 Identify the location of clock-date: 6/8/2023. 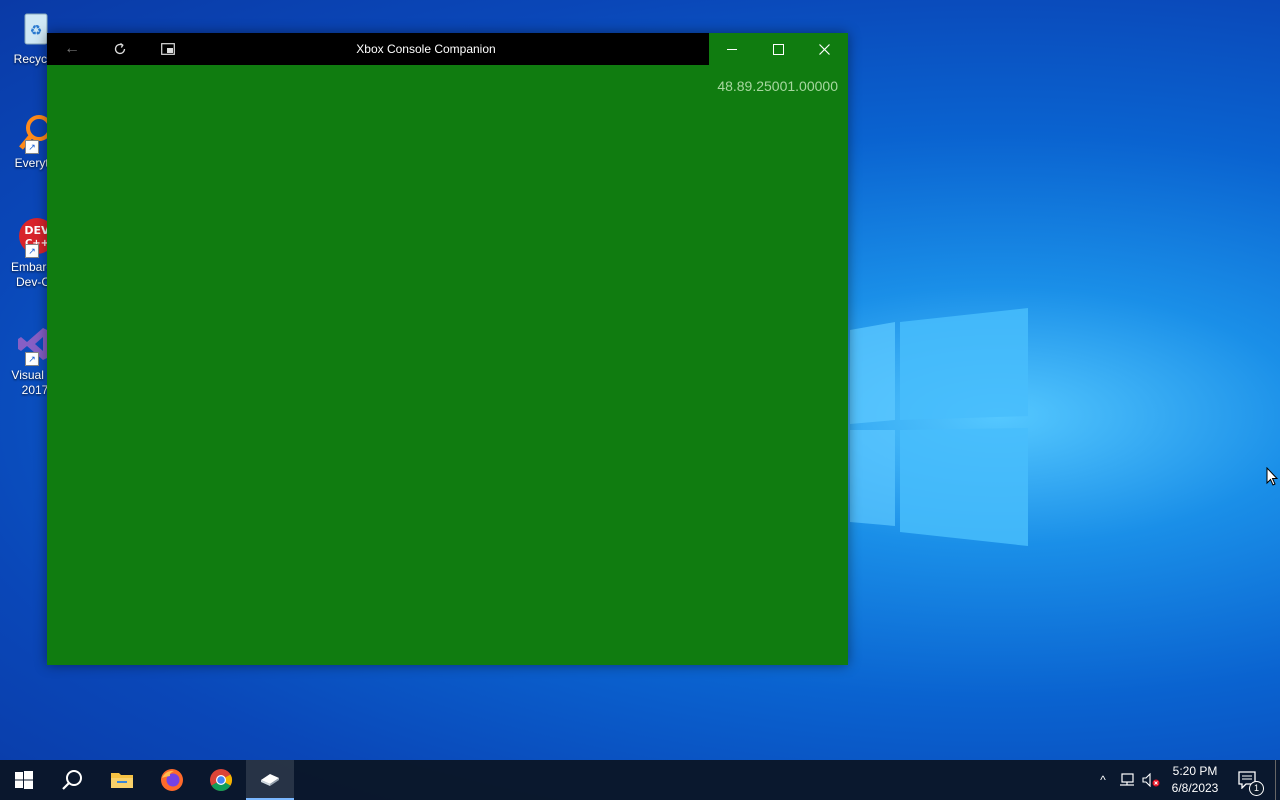
(1195, 788).